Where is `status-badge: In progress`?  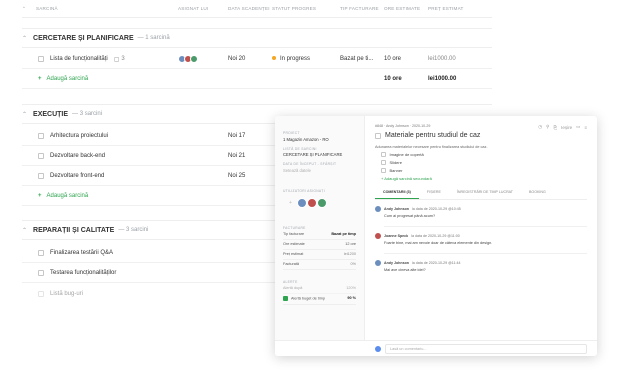
status-badge: In progress is located at coordinates (291, 59).